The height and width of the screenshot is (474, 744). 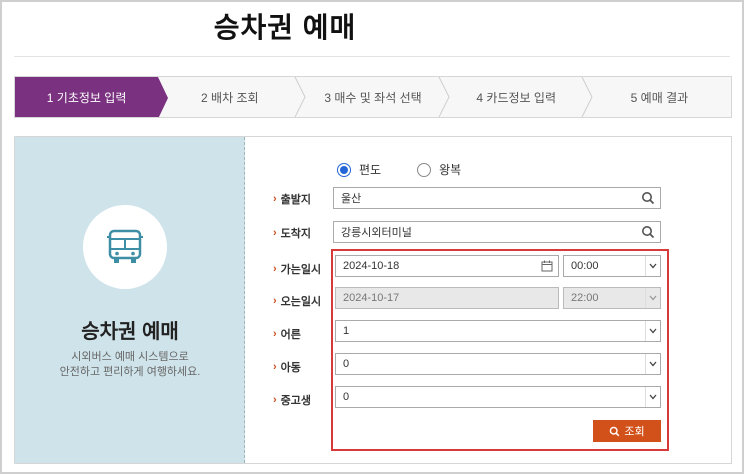 I want to click on step-seat-select: 3 매수 및 좌석 선택, so click(x=375, y=97).